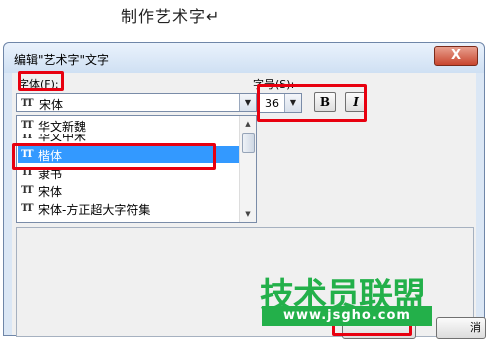  Describe the element at coordinates (50, 192) in the screenshot. I see `font-name: 宋体` at that location.